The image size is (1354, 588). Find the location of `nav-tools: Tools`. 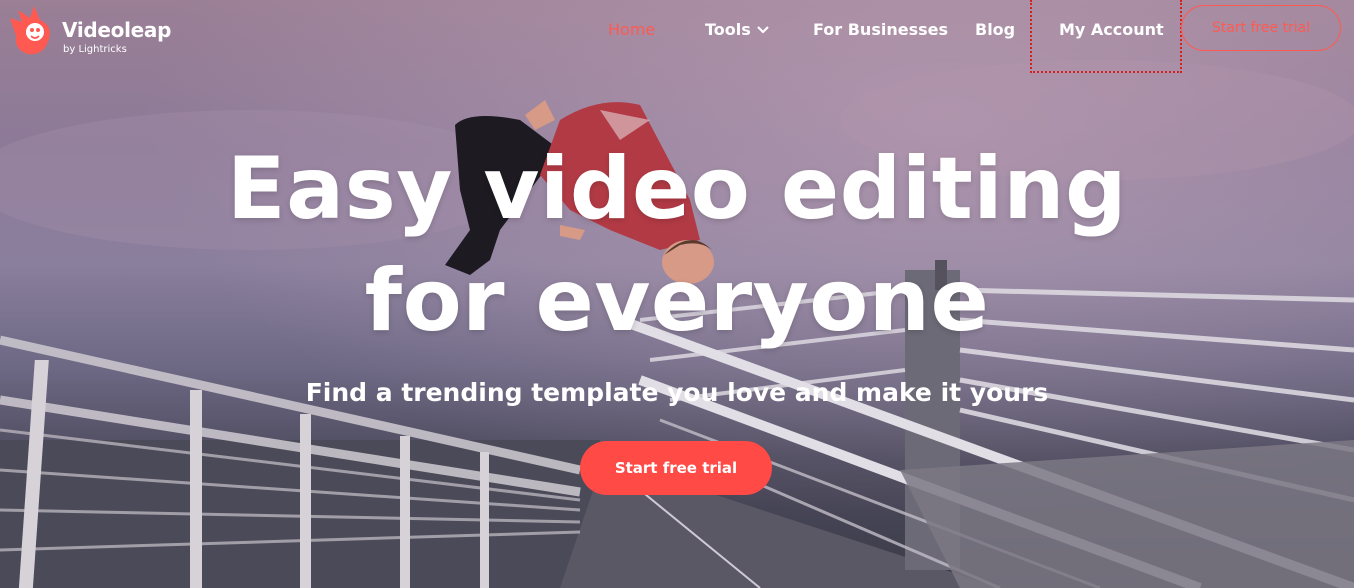

nav-tools: Tools is located at coordinates (737, 29).